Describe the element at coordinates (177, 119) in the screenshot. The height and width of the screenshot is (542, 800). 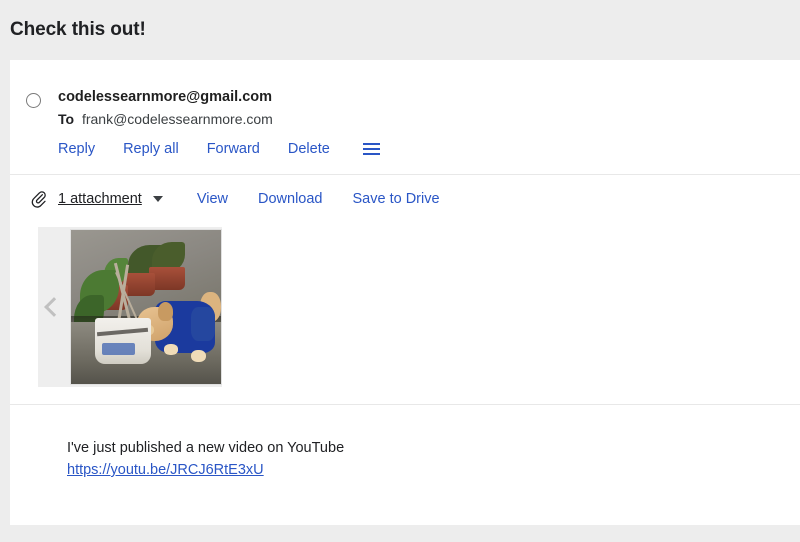
I see `recipient-address: frank@codelessearnmore.com` at that location.